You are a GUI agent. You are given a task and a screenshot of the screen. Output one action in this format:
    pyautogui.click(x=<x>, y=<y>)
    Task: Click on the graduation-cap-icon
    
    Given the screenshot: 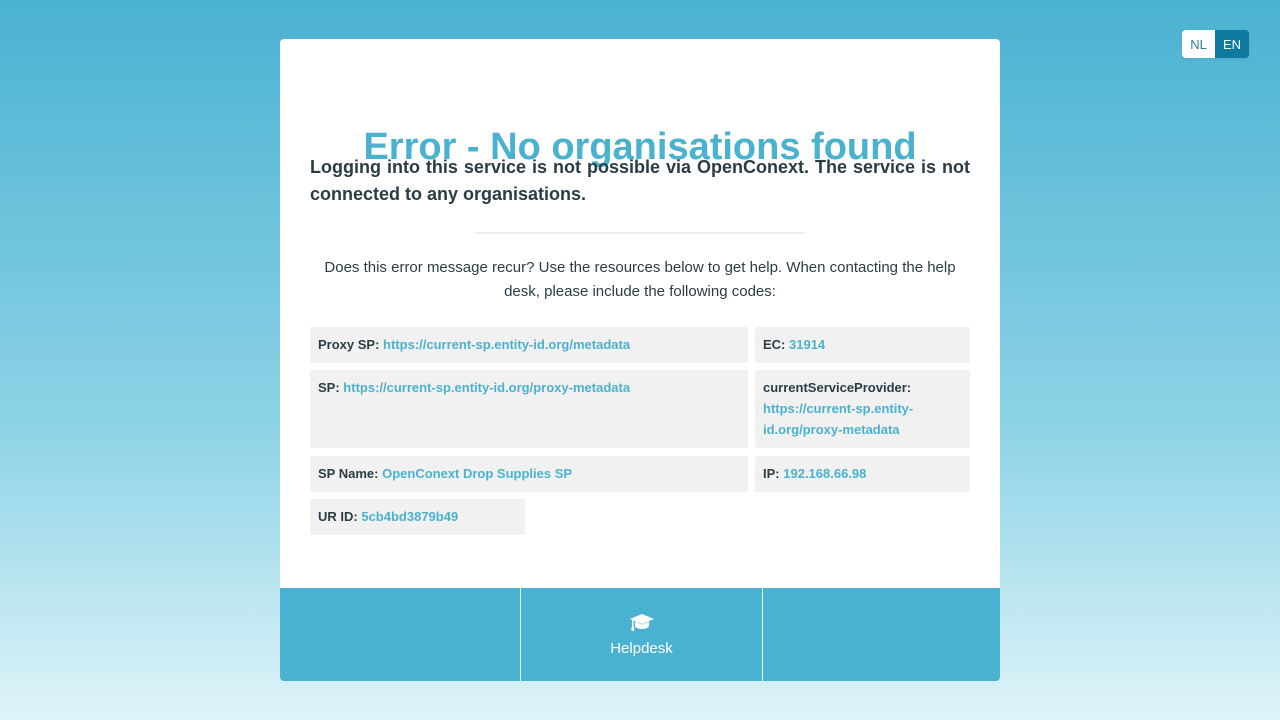 What is the action you would take?
    pyautogui.click(x=641, y=622)
    